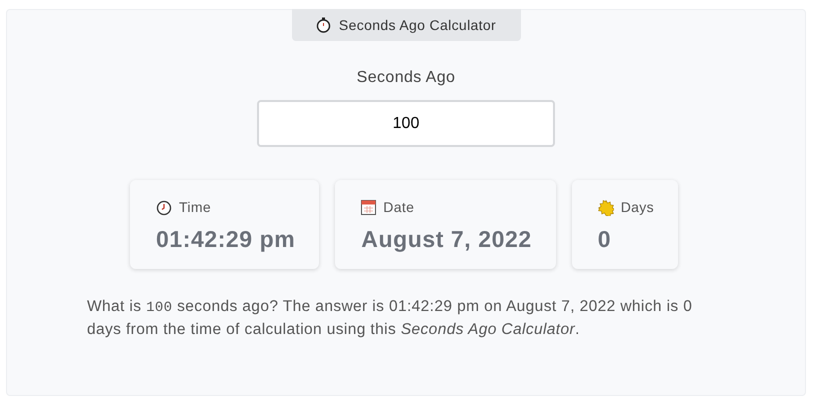  I want to click on calendar-icon, so click(368, 207).